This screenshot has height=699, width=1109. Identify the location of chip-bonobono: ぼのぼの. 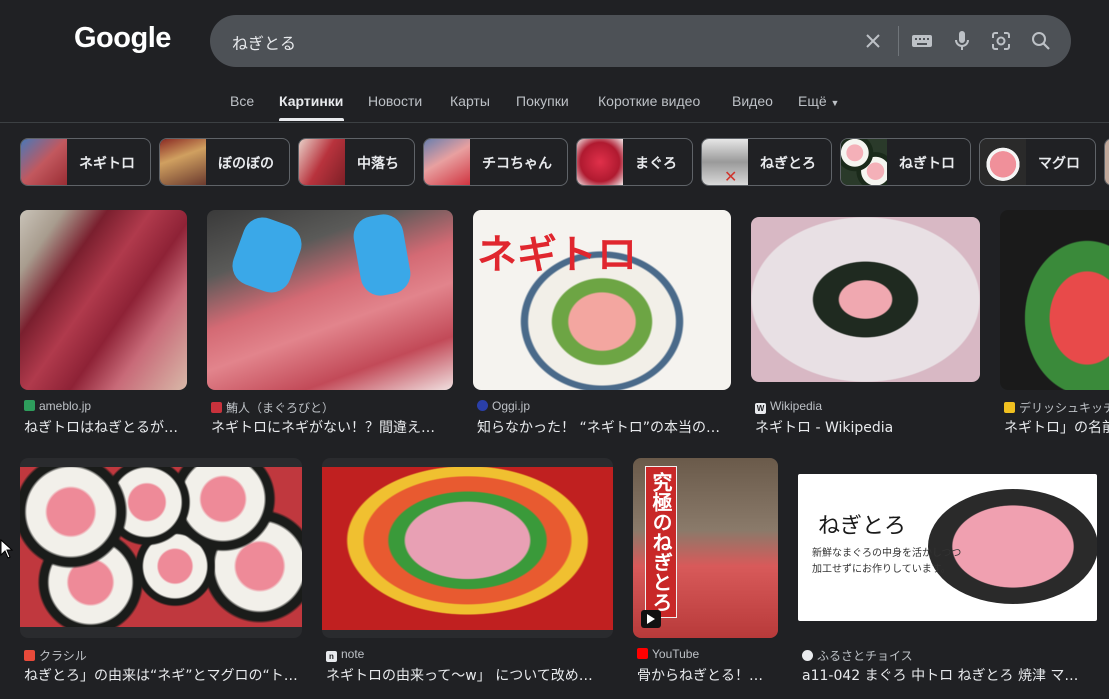
(224, 162).